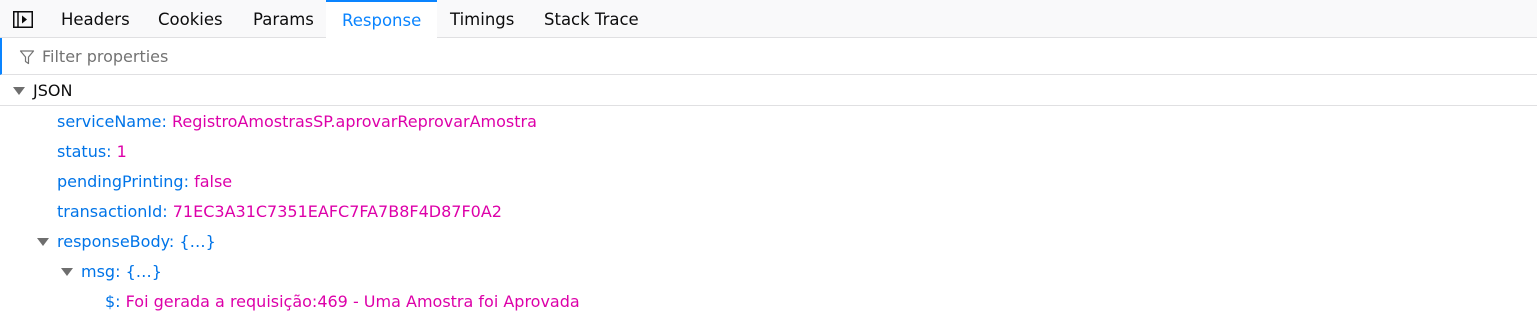 This screenshot has width=1537, height=314. What do you see at coordinates (101, 271) in the screenshot?
I see `property-key: msg:` at bounding box center [101, 271].